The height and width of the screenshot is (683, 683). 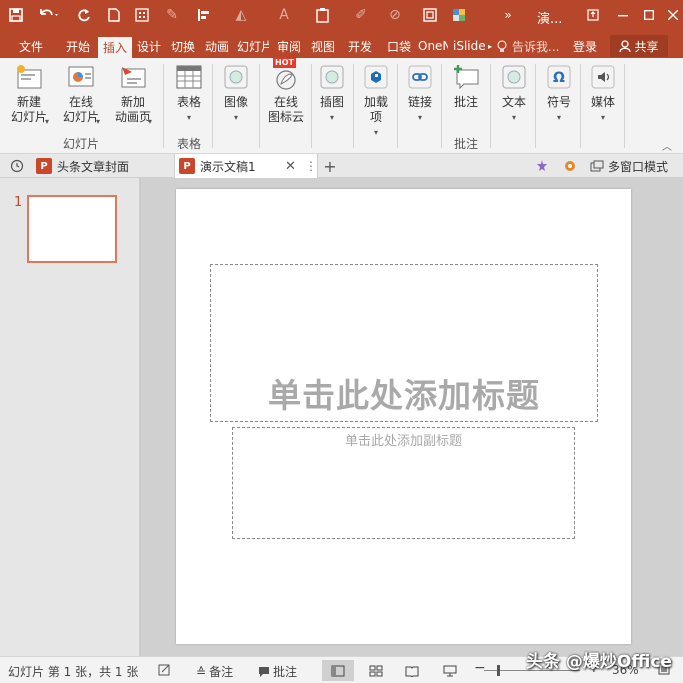 I want to click on tab-file: 文件, so click(x=31, y=46).